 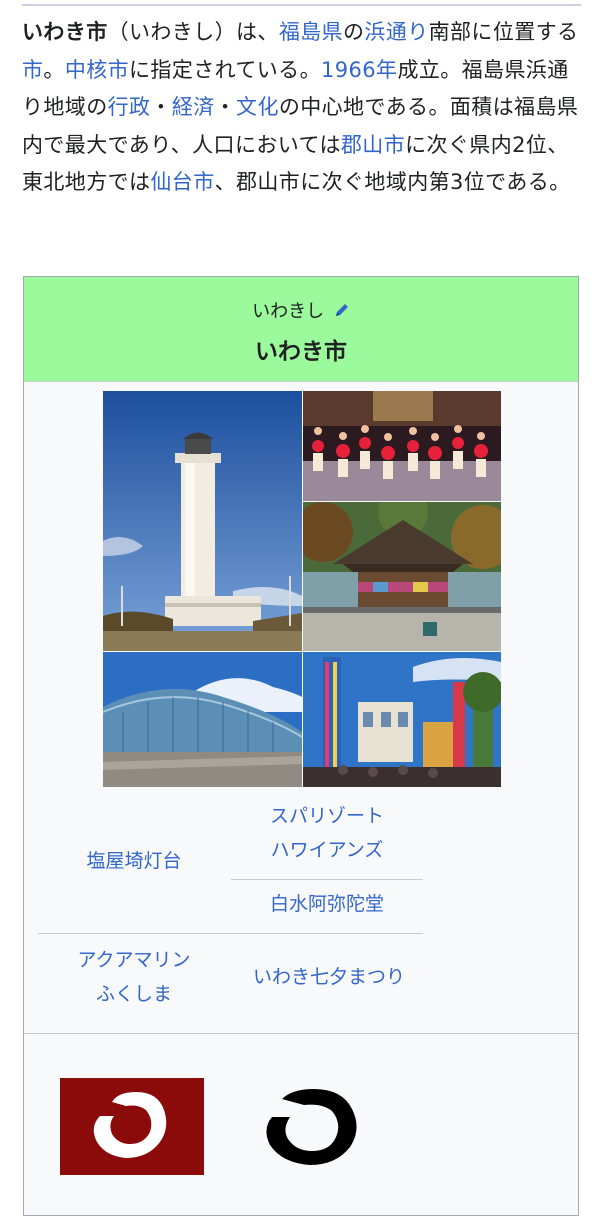 What do you see at coordinates (301, 5) in the screenshot?
I see `top-divider` at bounding box center [301, 5].